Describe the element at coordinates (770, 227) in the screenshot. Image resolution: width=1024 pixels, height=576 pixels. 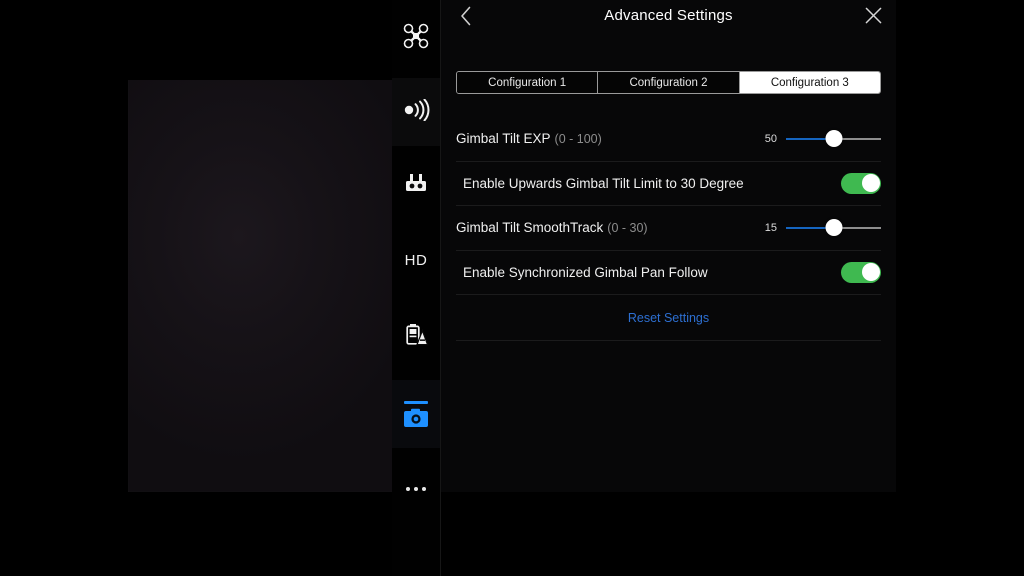
I see `slider-value-label: 15` at that location.